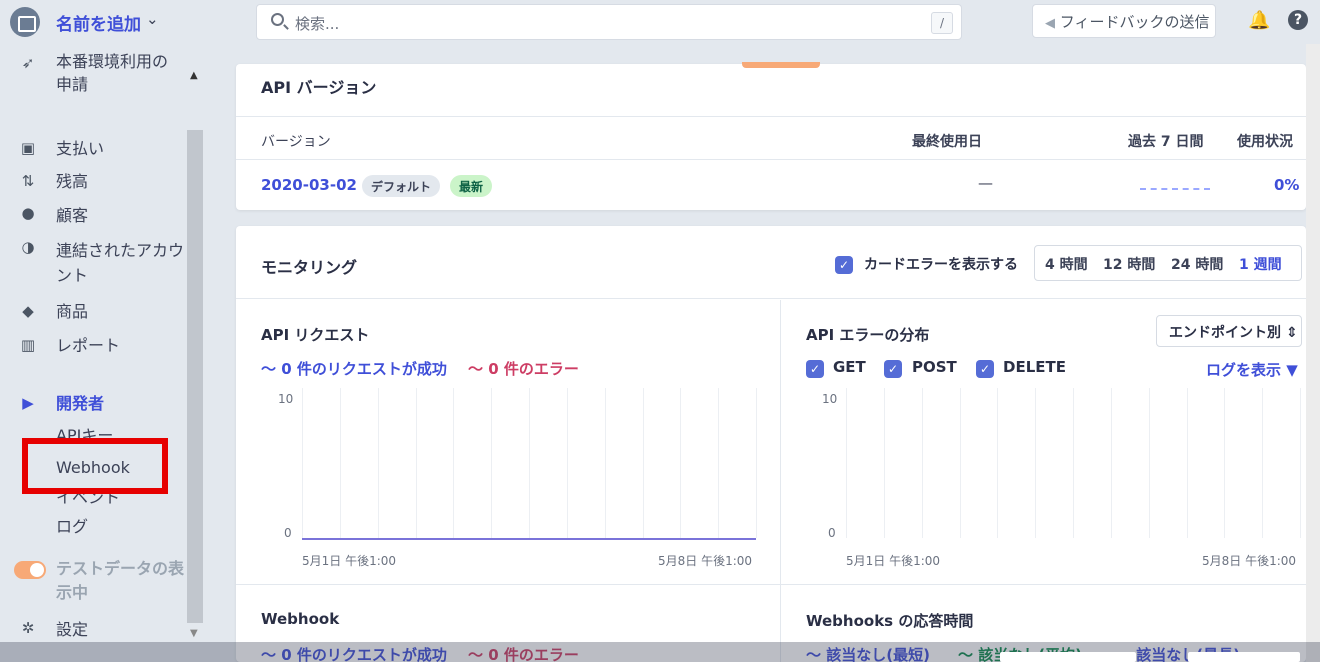  I want to click on feedback-button: ◀ フィードバックの送信, so click(1124, 21).